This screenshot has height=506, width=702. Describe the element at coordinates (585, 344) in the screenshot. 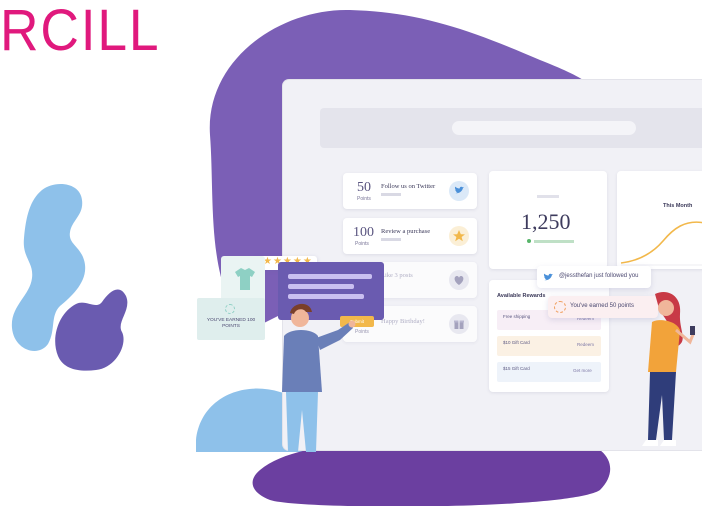

I see `redeem-button: Redeem` at that location.